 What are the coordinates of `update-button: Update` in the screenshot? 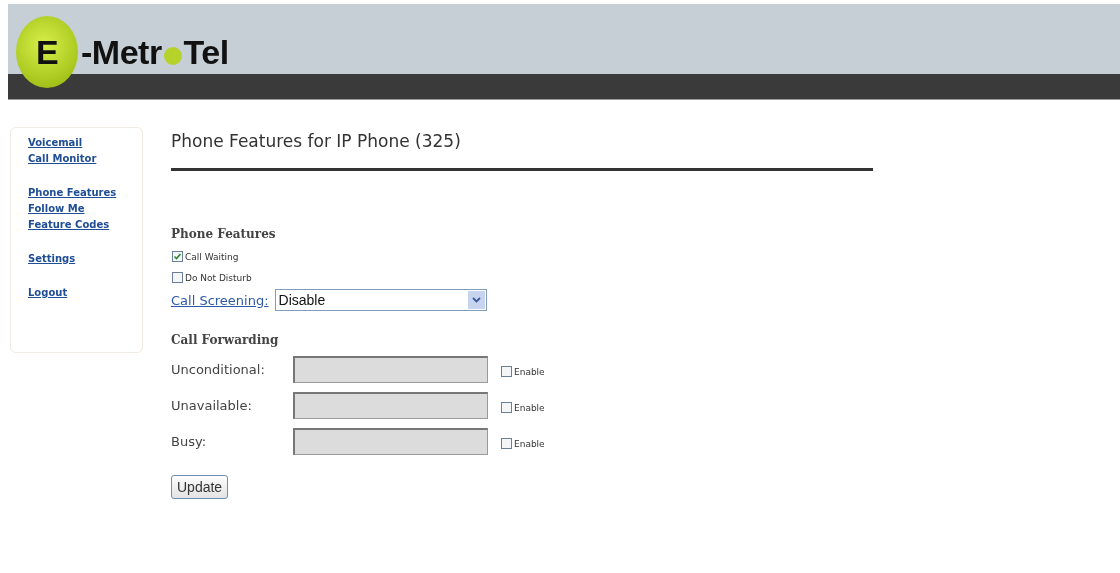 It's located at (200, 487).